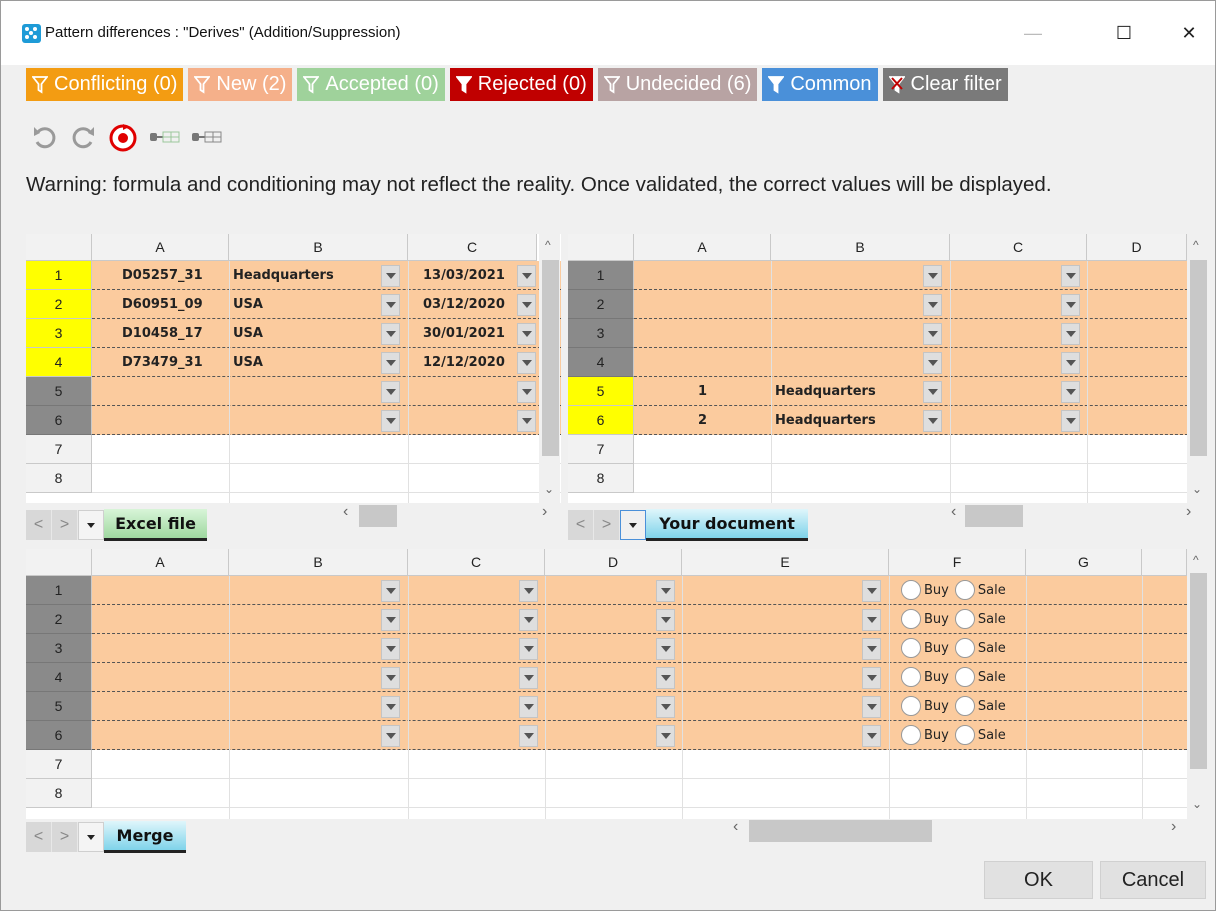 This screenshot has width=1216, height=911. I want to click on column-header: G, so click(1084, 562).